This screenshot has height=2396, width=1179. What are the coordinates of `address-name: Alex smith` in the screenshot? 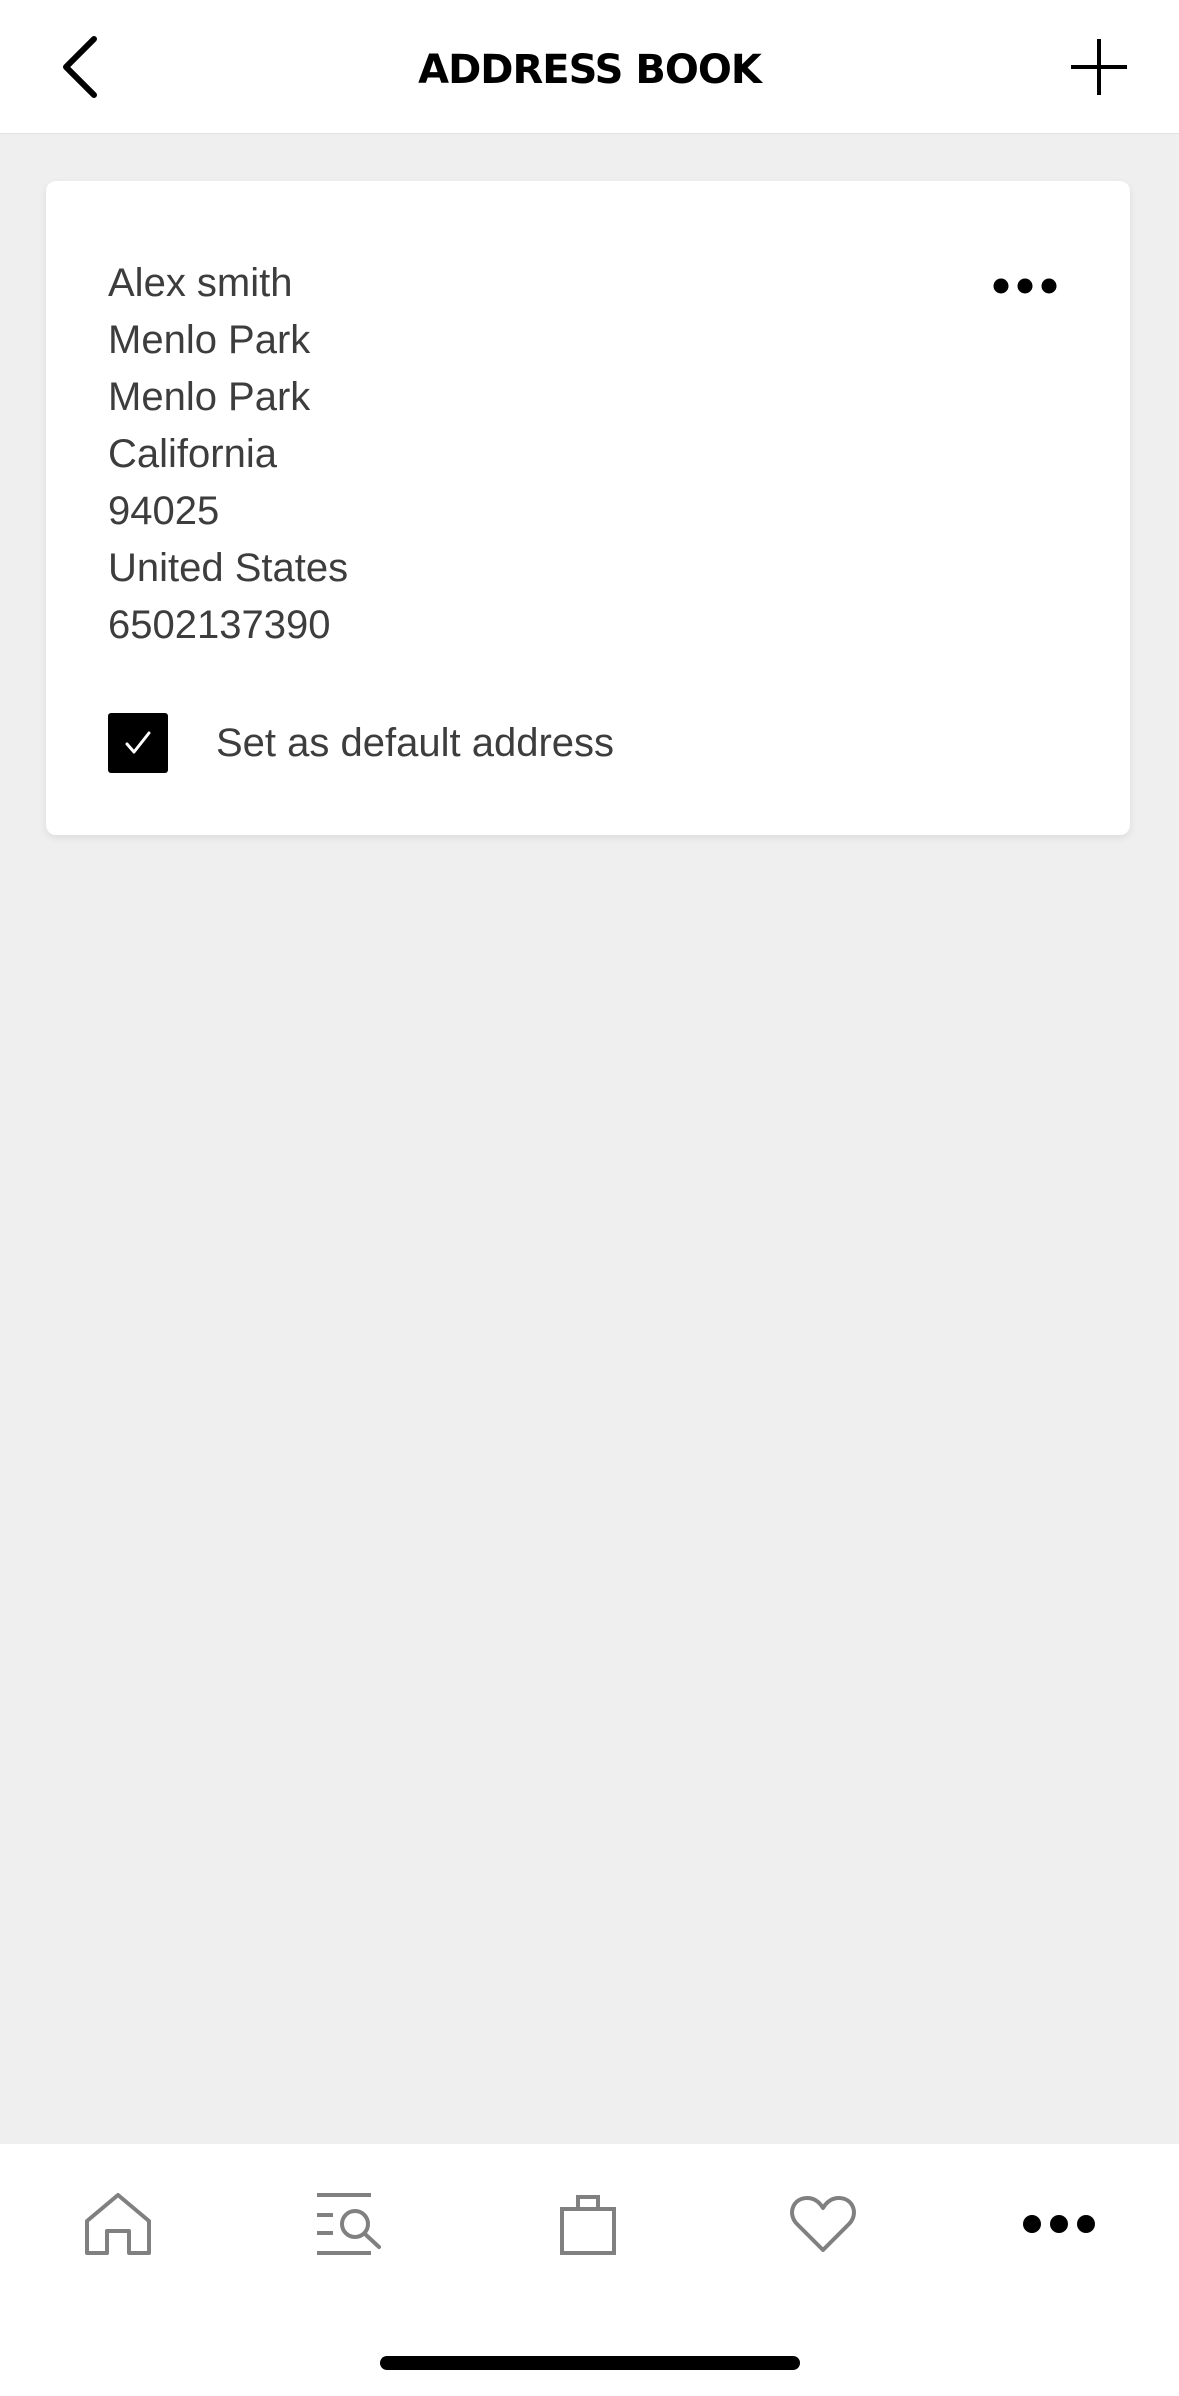 It's located at (200, 283).